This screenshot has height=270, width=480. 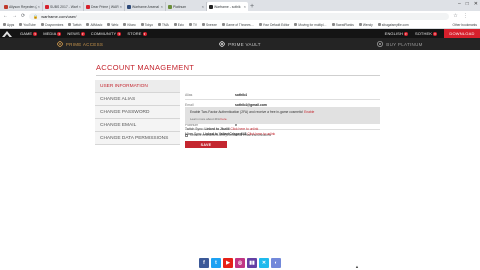 I want to click on bookmark-item: Your Default Editor, so click(x=274, y=24).